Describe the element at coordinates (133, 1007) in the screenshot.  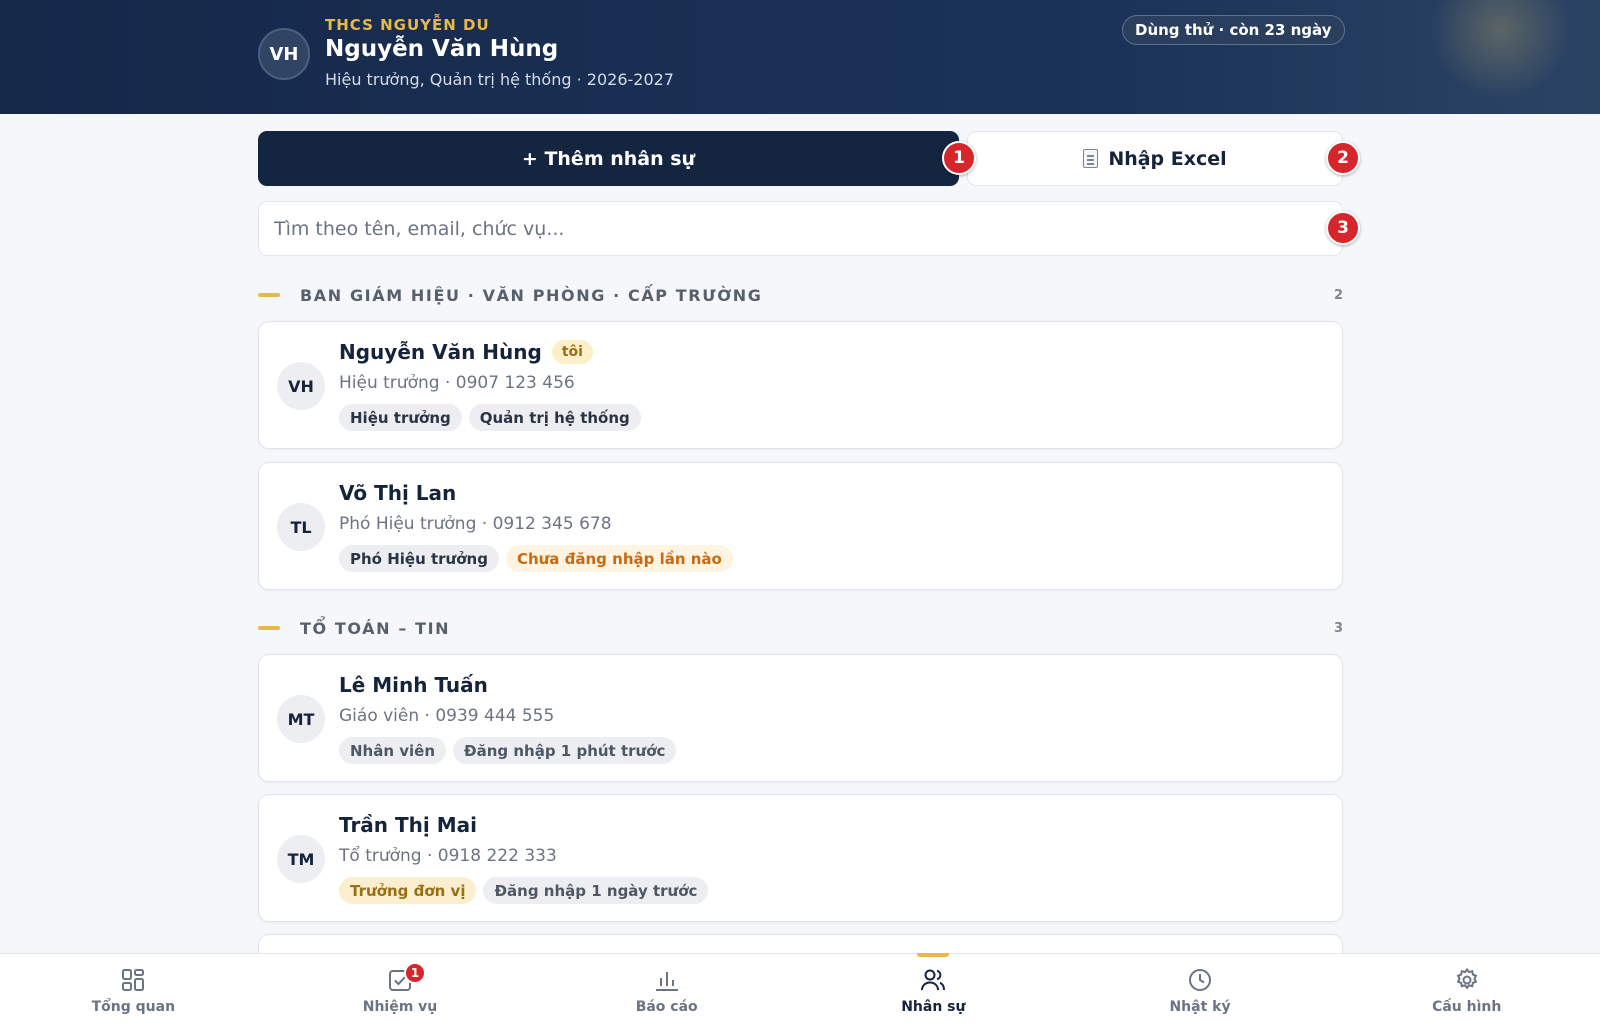
I see `nav-label: Tổng quan` at that location.